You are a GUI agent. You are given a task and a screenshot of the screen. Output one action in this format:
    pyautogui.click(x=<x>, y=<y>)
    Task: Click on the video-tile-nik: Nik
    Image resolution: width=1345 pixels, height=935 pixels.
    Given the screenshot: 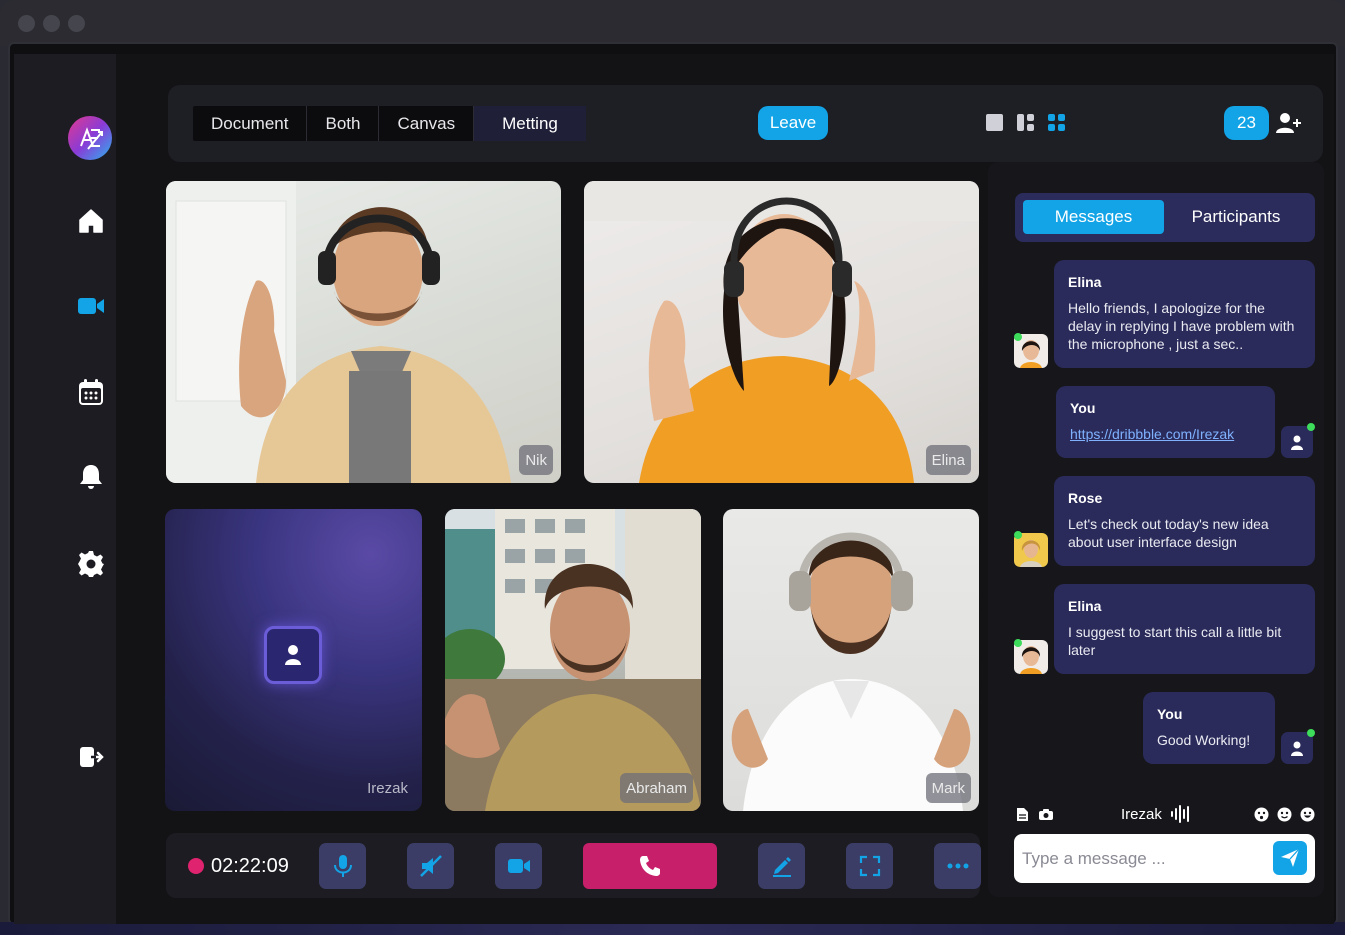 What is the action you would take?
    pyautogui.click(x=363, y=332)
    